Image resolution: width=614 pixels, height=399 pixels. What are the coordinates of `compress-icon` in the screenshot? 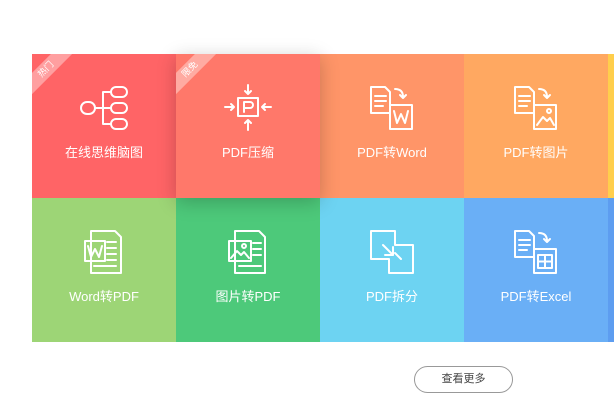 It's located at (248, 108).